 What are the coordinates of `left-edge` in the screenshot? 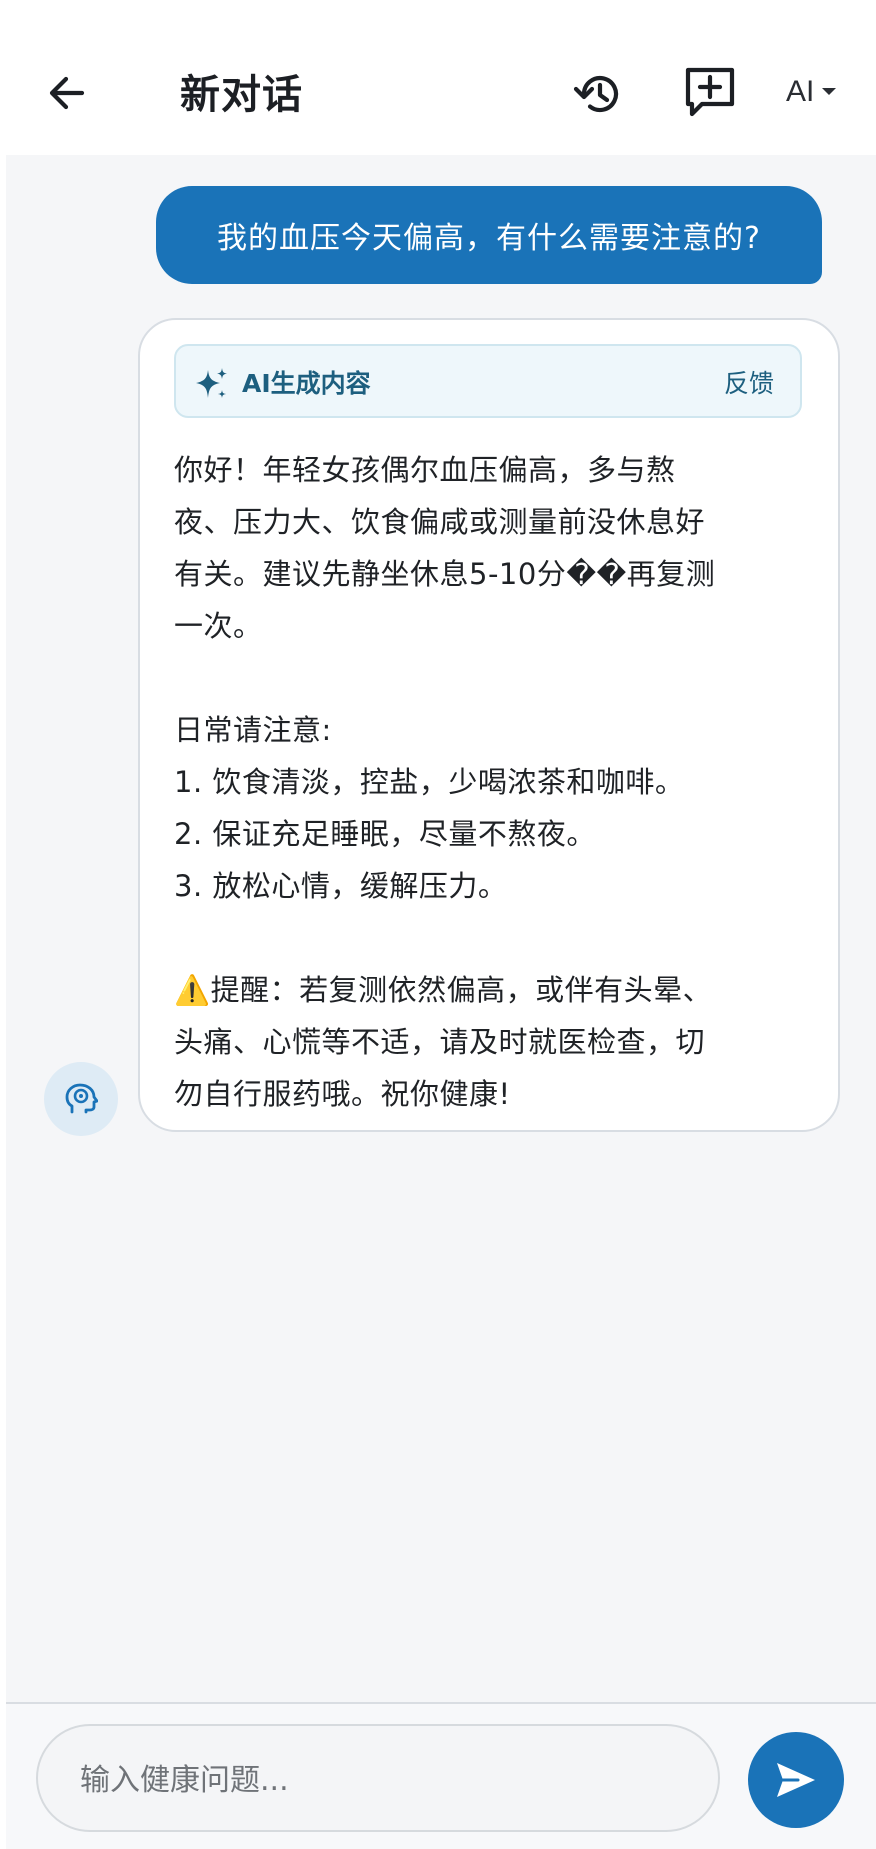 It's located at (3, 924).